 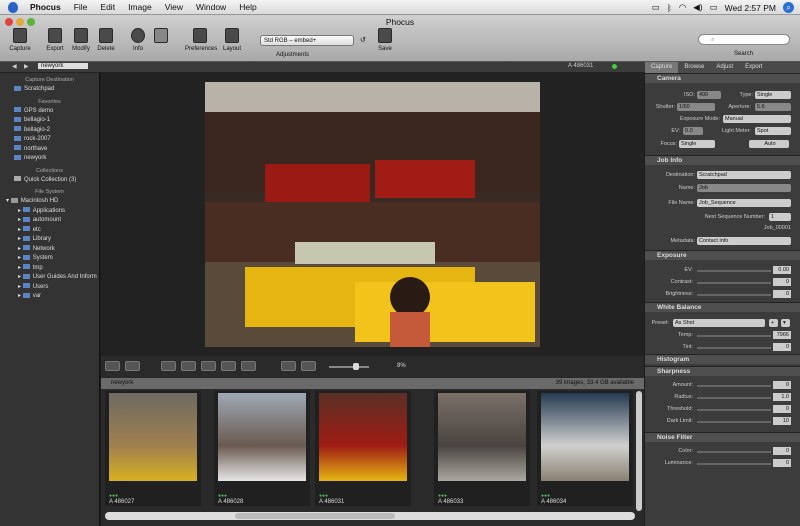 I want to click on print-button, so click(x=161, y=37).